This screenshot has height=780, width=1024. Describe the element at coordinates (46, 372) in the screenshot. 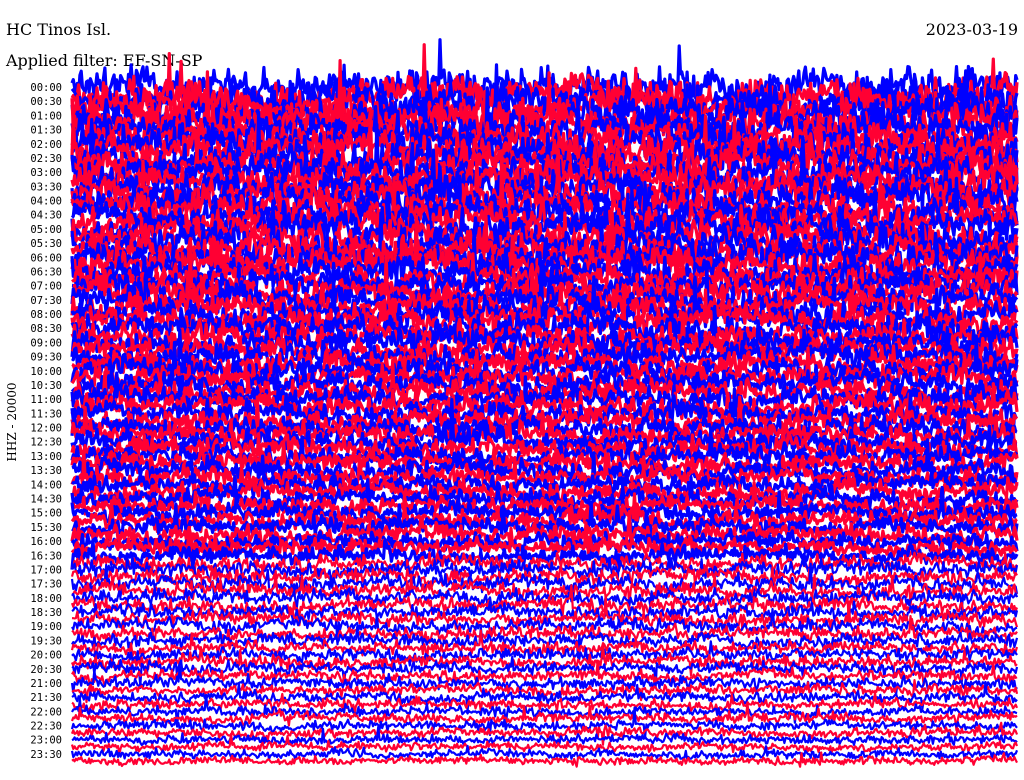

I see `time-tick-label: 10:00` at that location.